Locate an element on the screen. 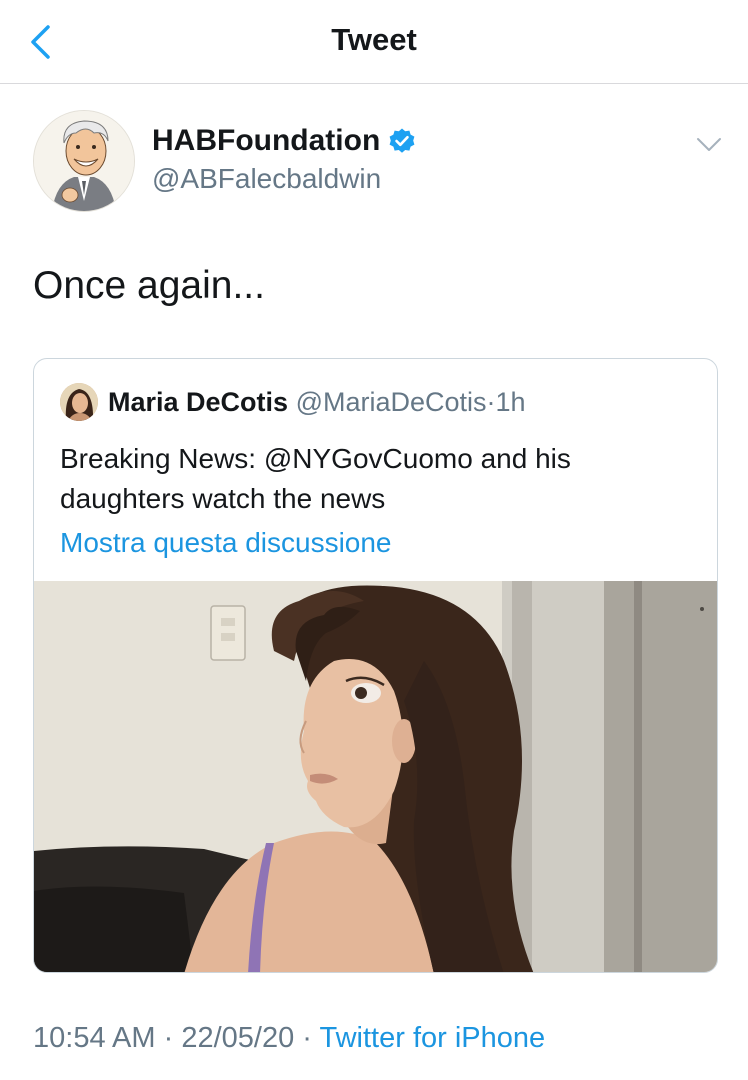  show-thread-link: Mostra questa discussione is located at coordinates (226, 543).